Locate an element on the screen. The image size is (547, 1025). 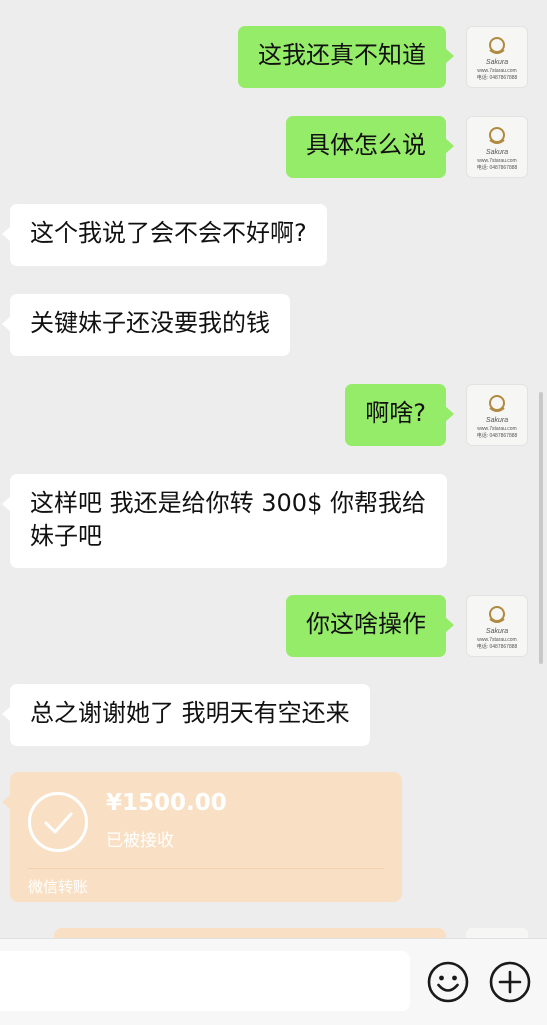
sent-message-bubble: 你这啥操作 is located at coordinates (370, 626).